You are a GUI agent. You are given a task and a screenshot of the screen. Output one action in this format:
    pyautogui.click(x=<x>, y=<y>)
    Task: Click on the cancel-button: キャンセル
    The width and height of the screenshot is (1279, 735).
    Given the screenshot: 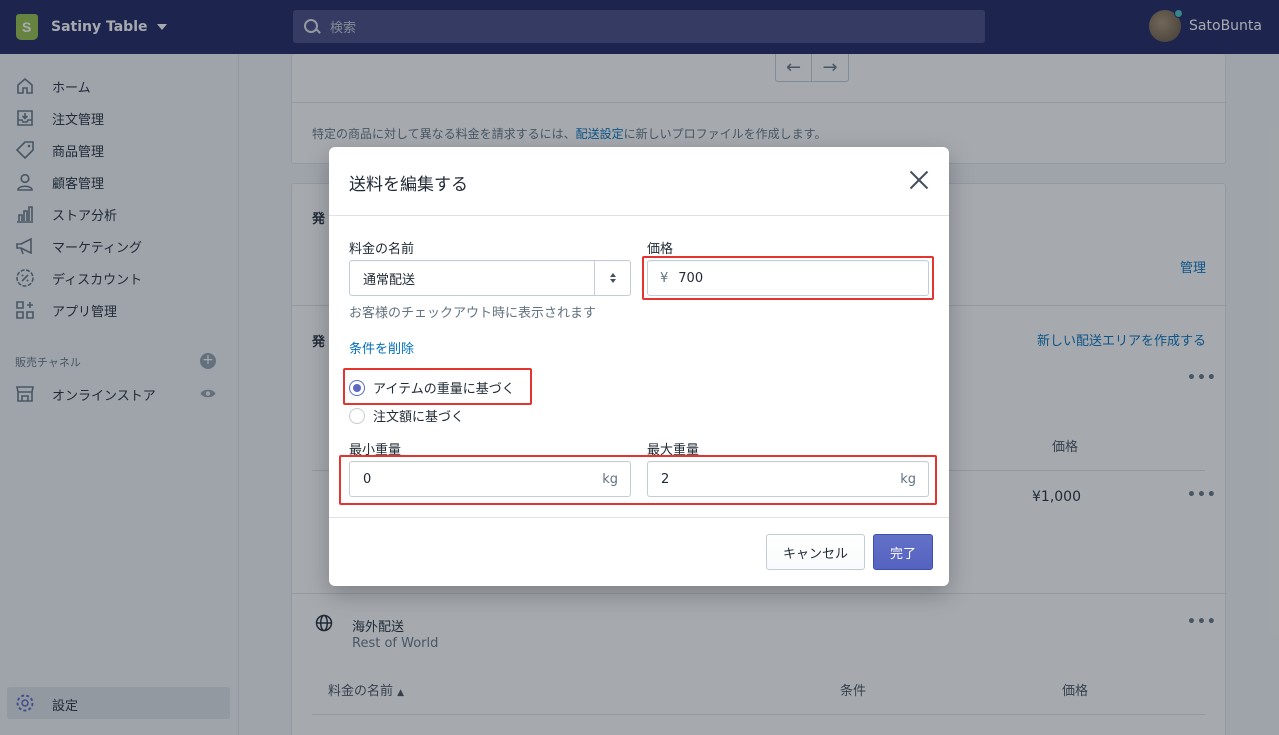 What is the action you would take?
    pyautogui.click(x=815, y=552)
    